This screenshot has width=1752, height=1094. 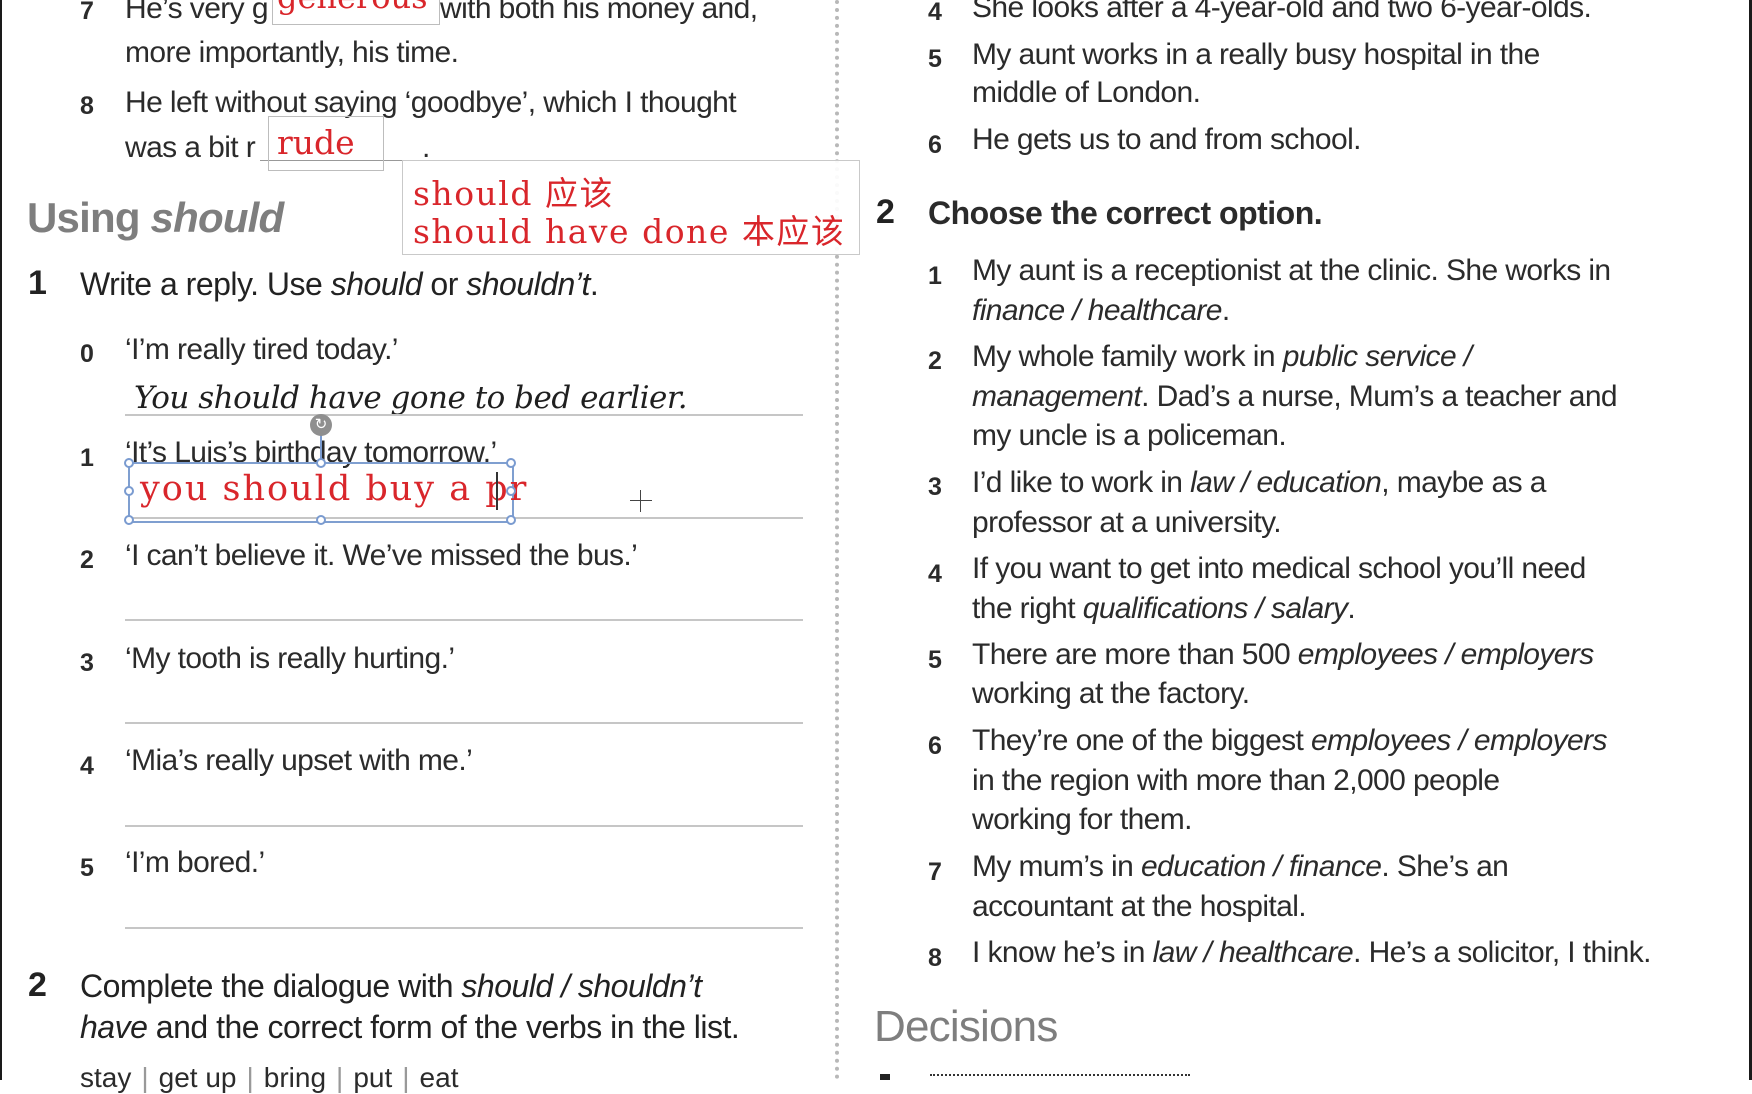 I want to click on title-part: Write a reply. Use, so click(x=205, y=284).